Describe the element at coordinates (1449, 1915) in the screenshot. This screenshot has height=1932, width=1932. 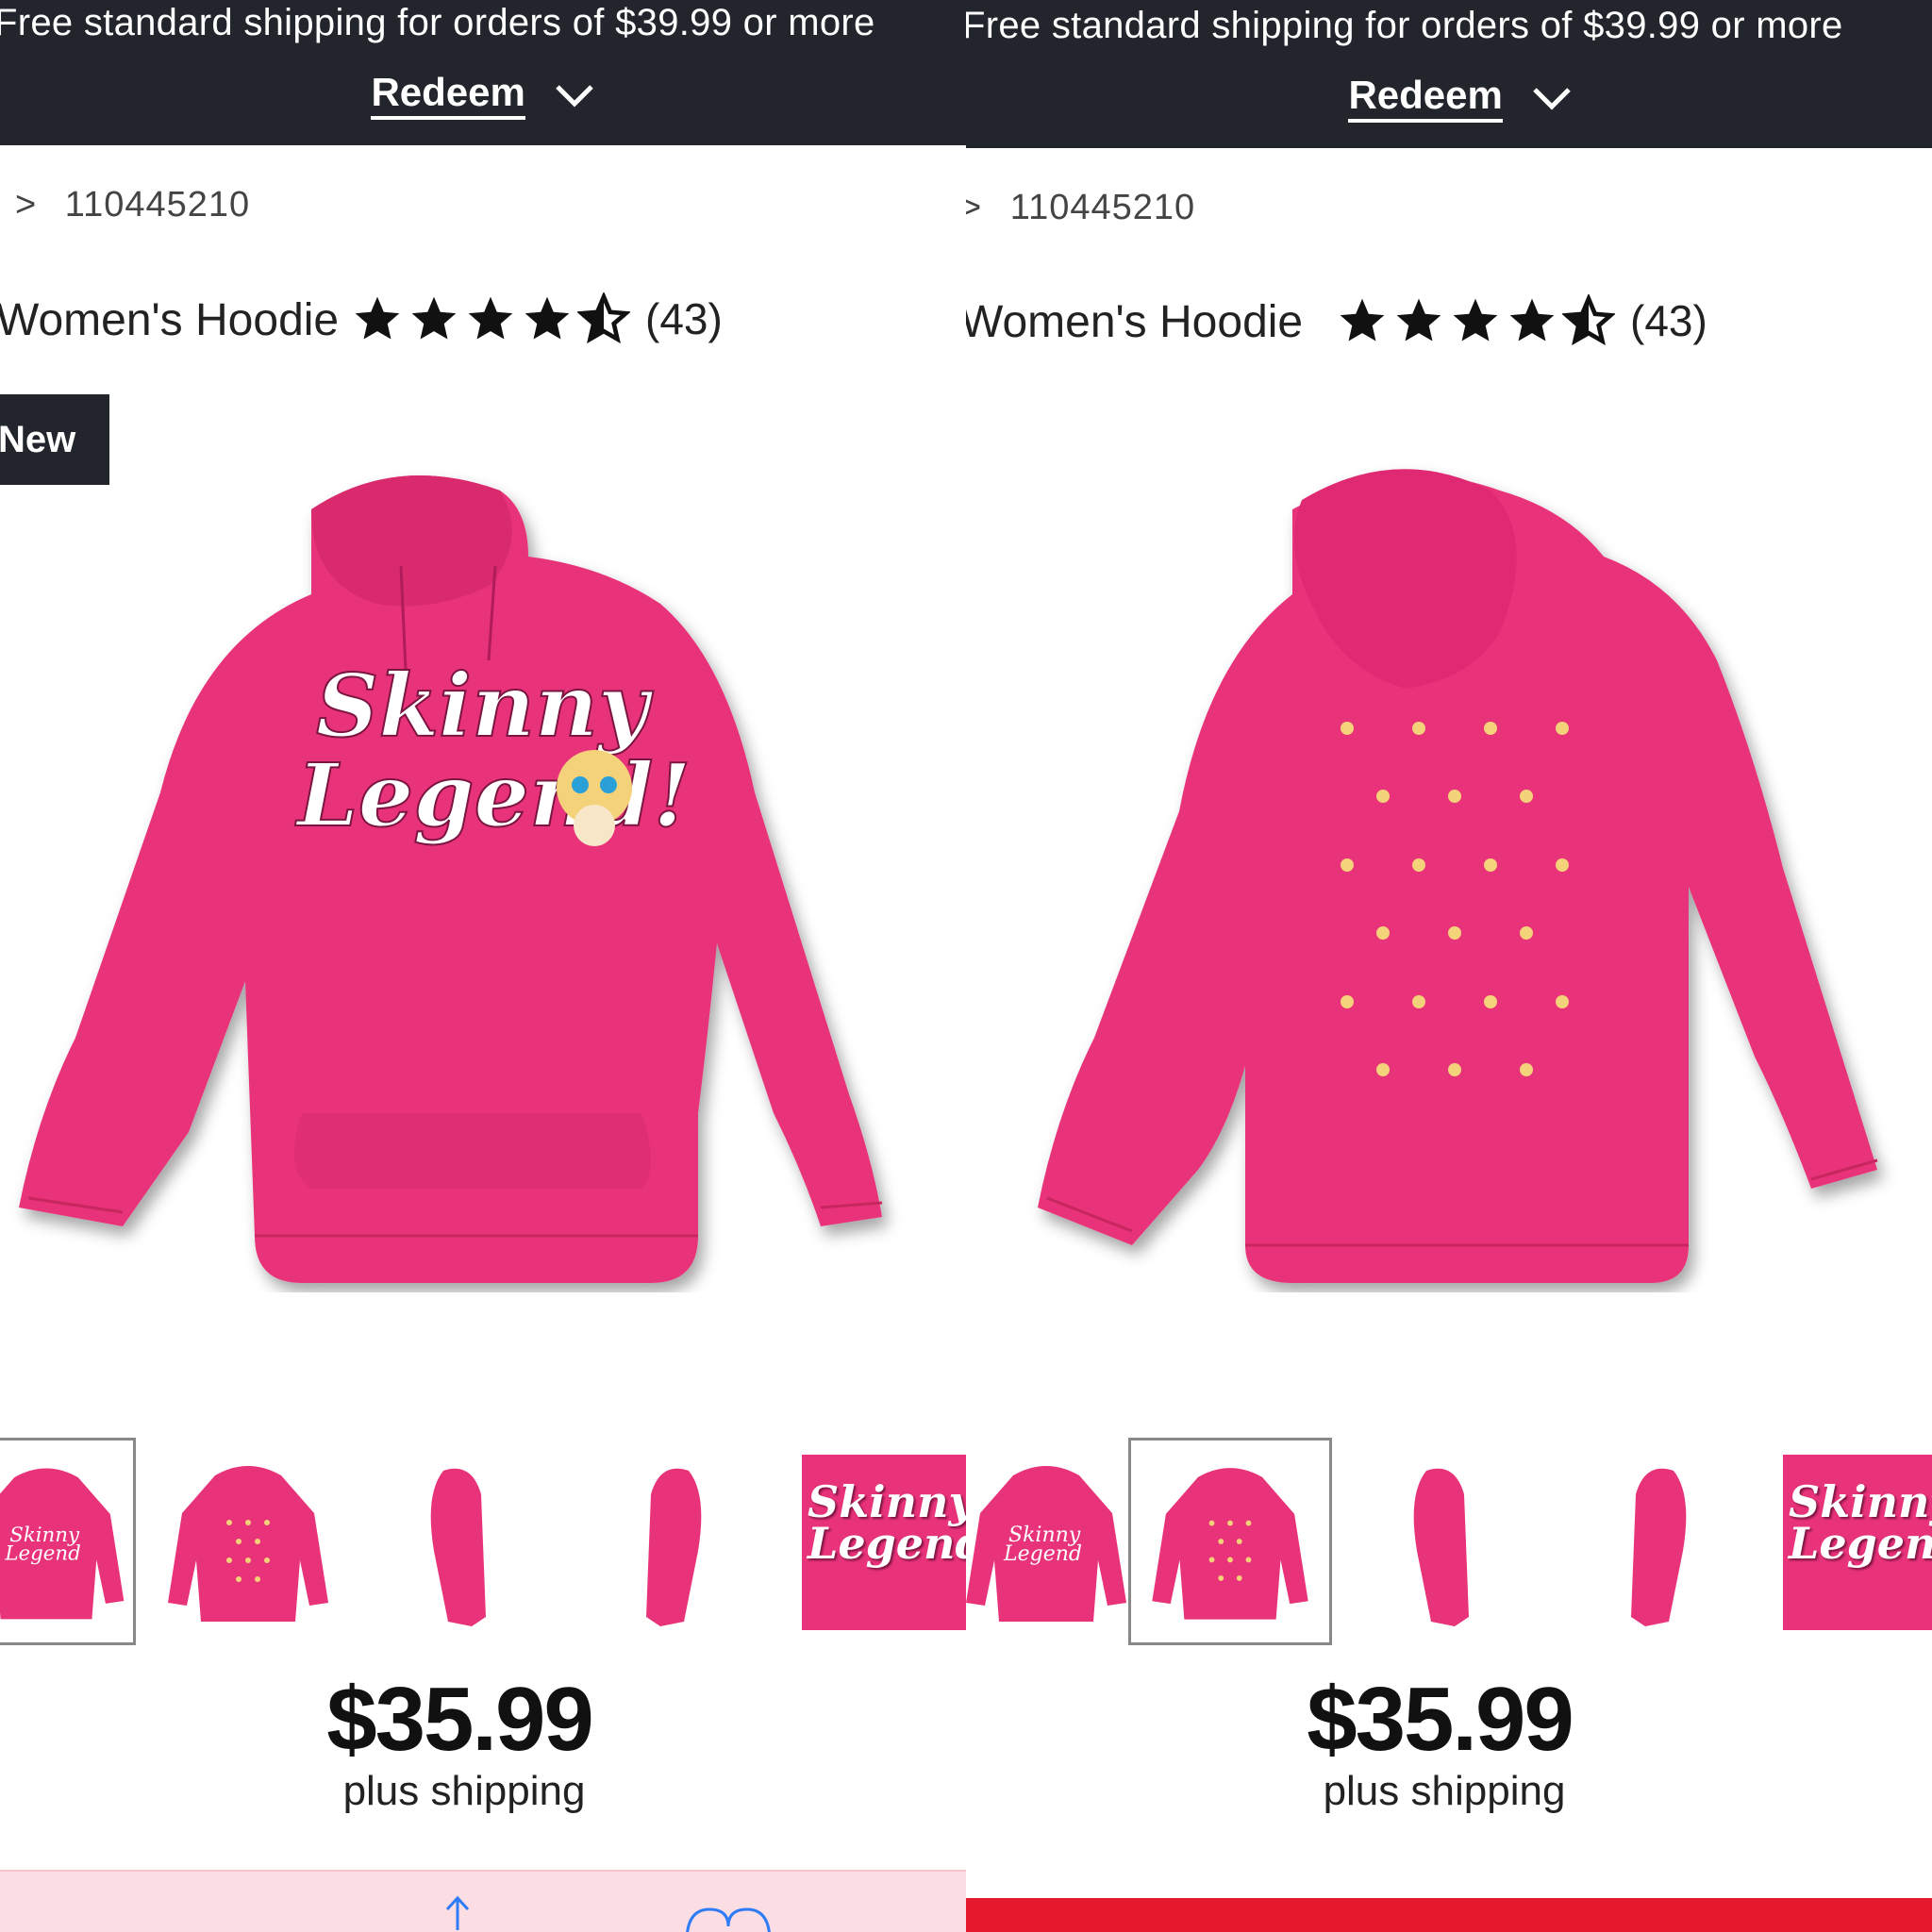
I see `add-to-cart-bar` at that location.